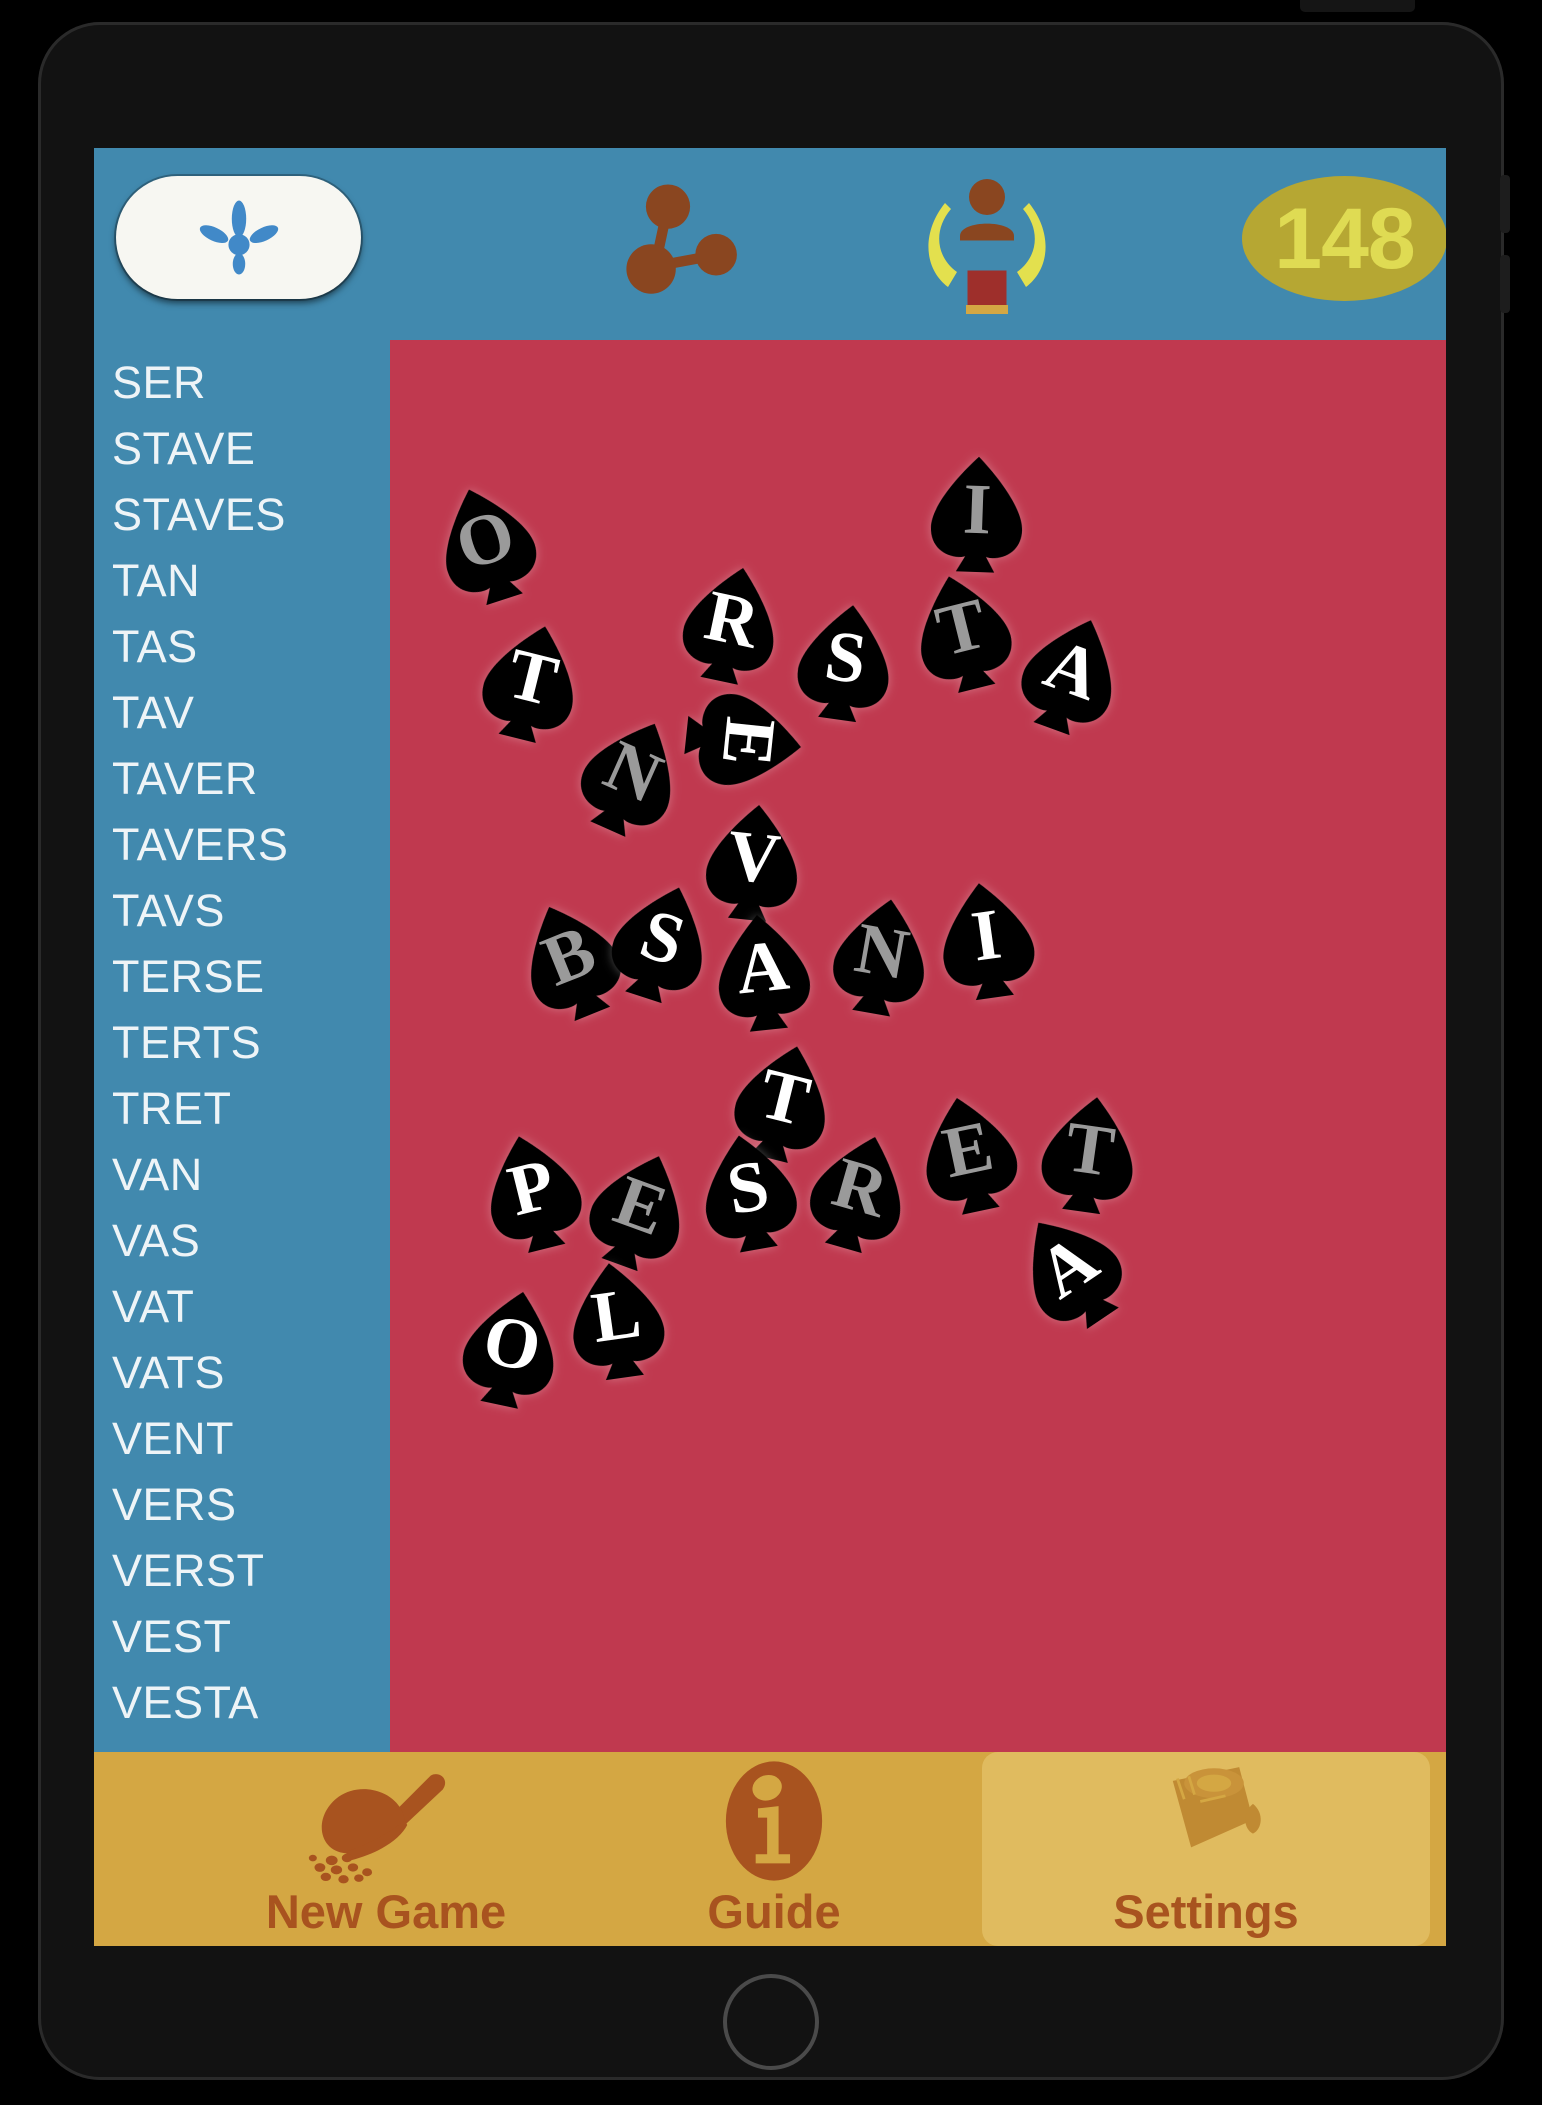  Describe the element at coordinates (1206, 1849) in the screenshot. I see `tab-settings: Settings` at that location.